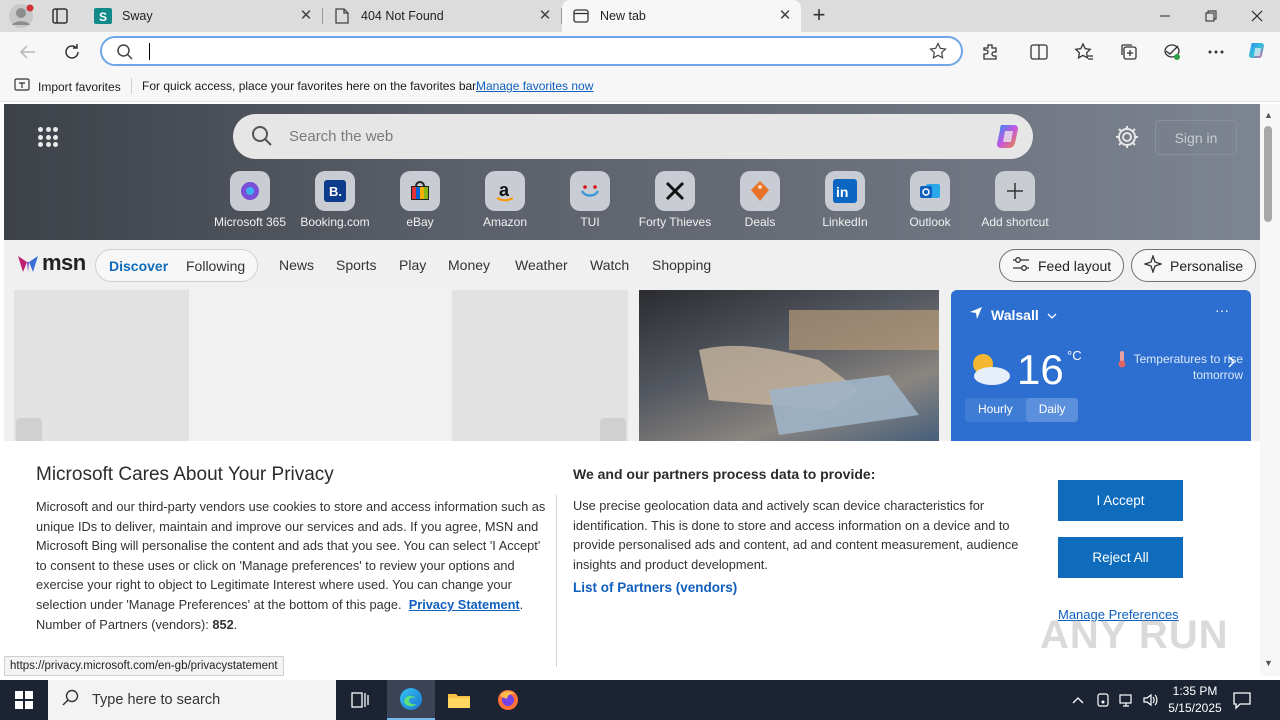 This screenshot has width=1280, height=720. Describe the element at coordinates (1120, 500) in the screenshot. I see `accept-button: I Accept` at that location.